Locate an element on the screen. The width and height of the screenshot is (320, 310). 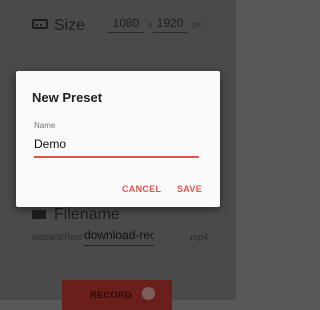
width-input: 1080 is located at coordinates (126, 24).